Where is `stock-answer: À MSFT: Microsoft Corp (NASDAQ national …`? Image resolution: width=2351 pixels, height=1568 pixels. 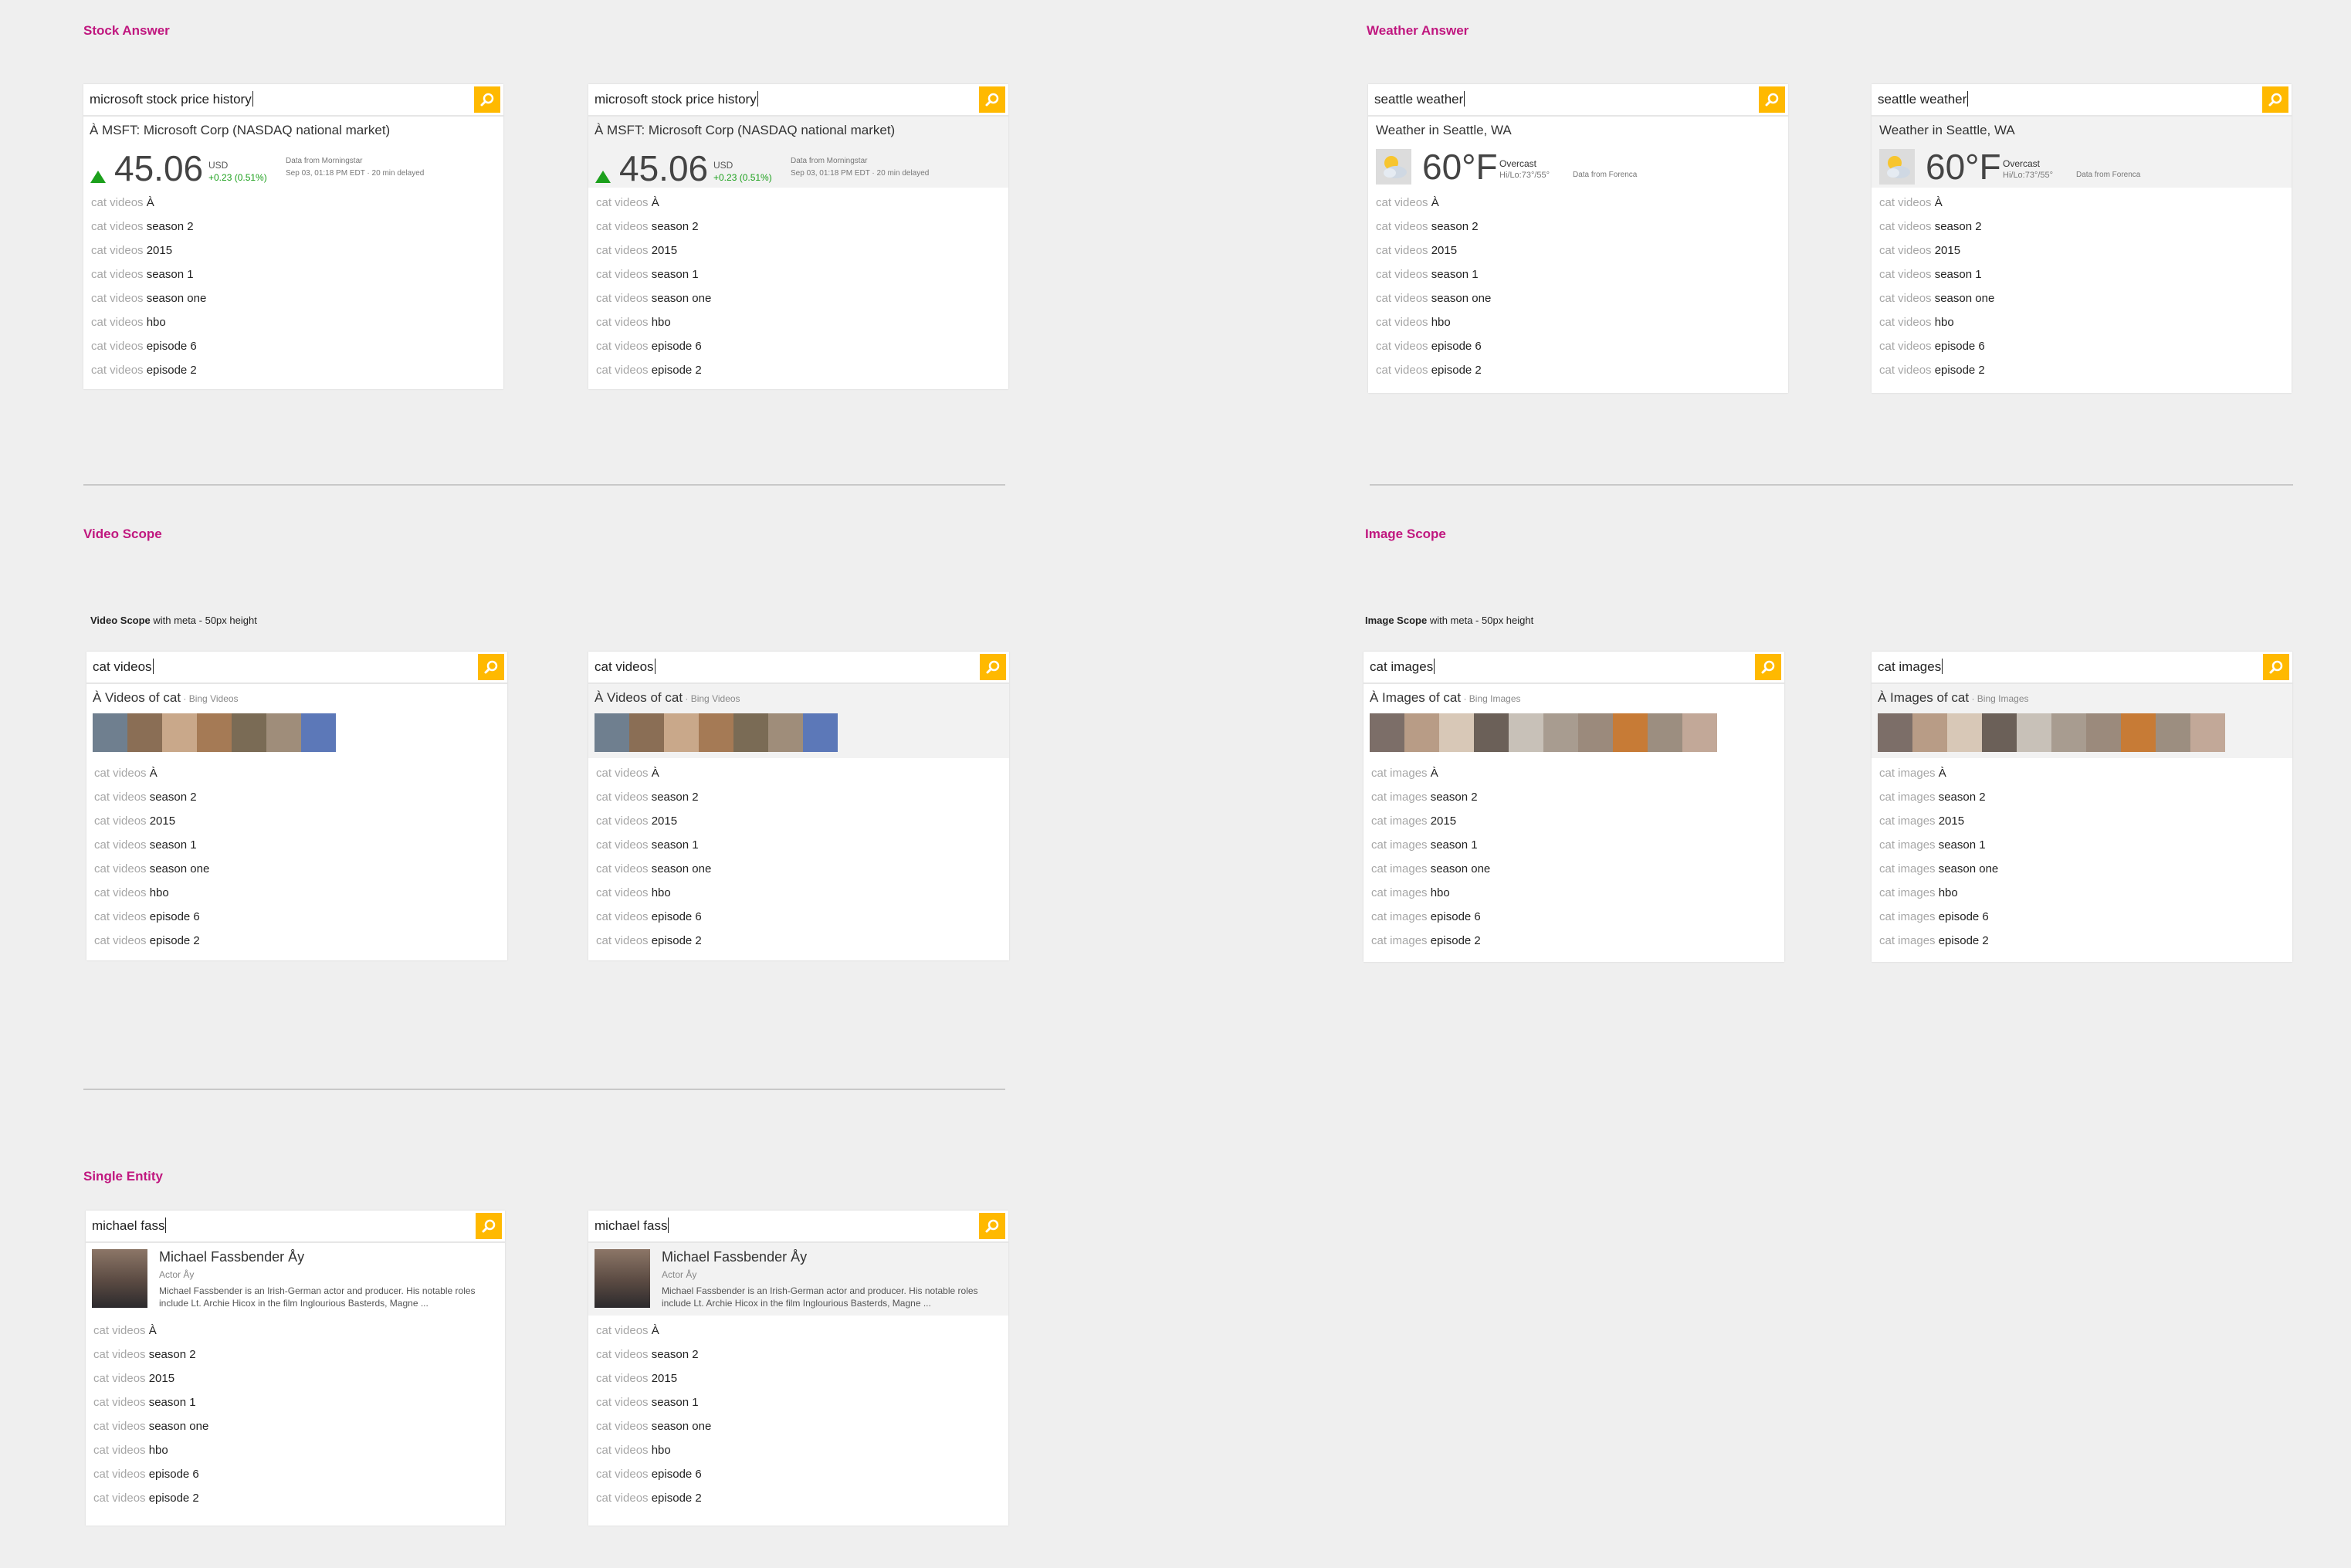
stock-answer: À MSFT: Microsoft Corp (NASDAQ national … is located at coordinates (293, 152).